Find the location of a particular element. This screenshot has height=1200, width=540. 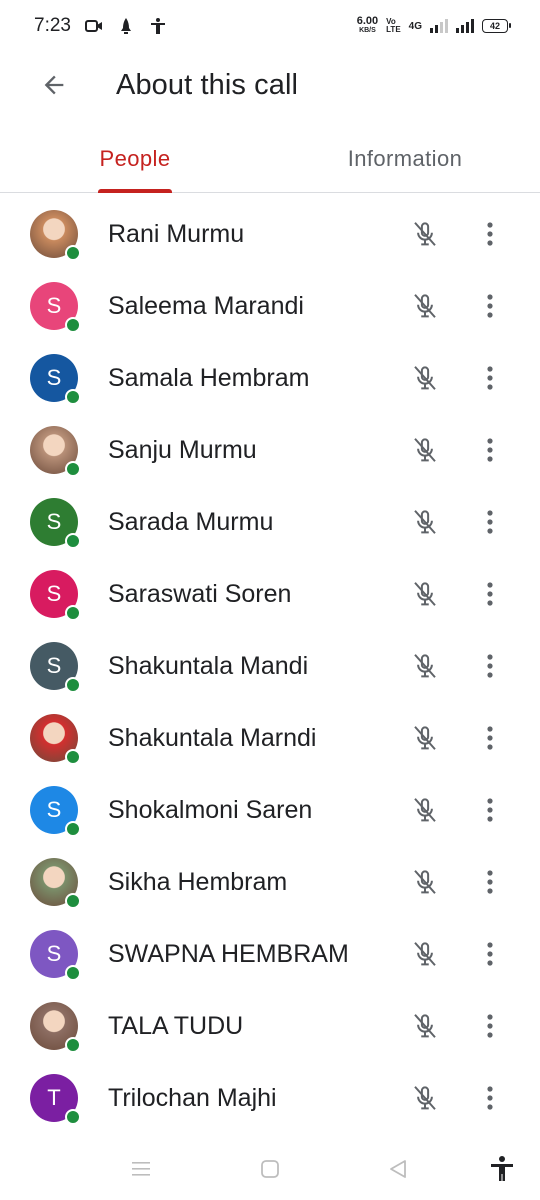

tab-information: Information is located at coordinates (405, 159).